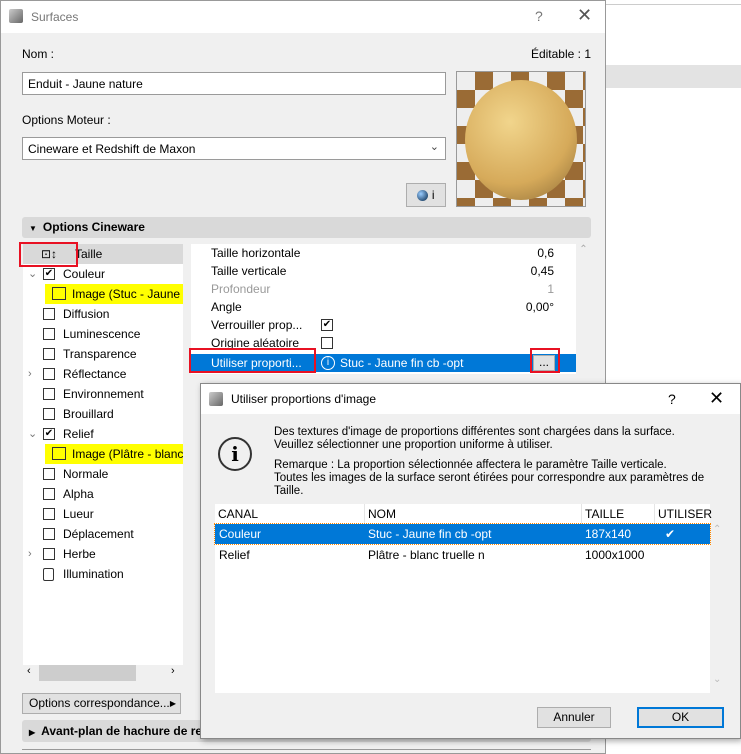  What do you see at coordinates (29, 671) in the screenshot?
I see `scroll-left-icon: ‹` at bounding box center [29, 671].